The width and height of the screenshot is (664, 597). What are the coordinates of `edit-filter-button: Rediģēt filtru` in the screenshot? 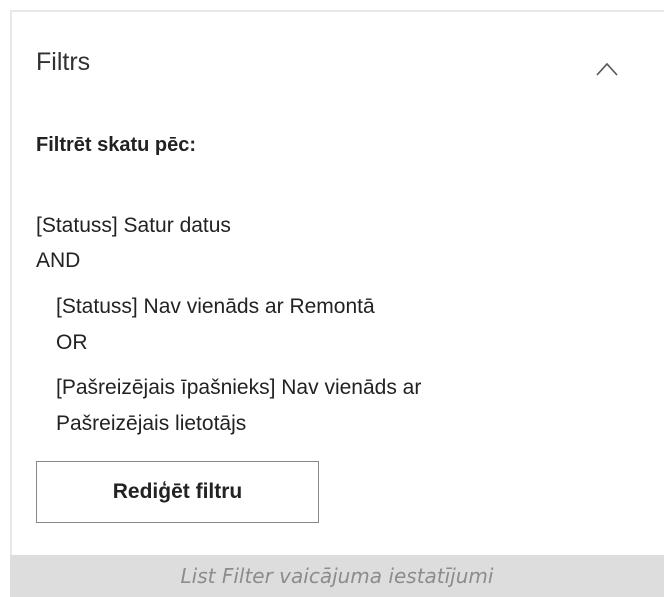 It's located at (177, 492).